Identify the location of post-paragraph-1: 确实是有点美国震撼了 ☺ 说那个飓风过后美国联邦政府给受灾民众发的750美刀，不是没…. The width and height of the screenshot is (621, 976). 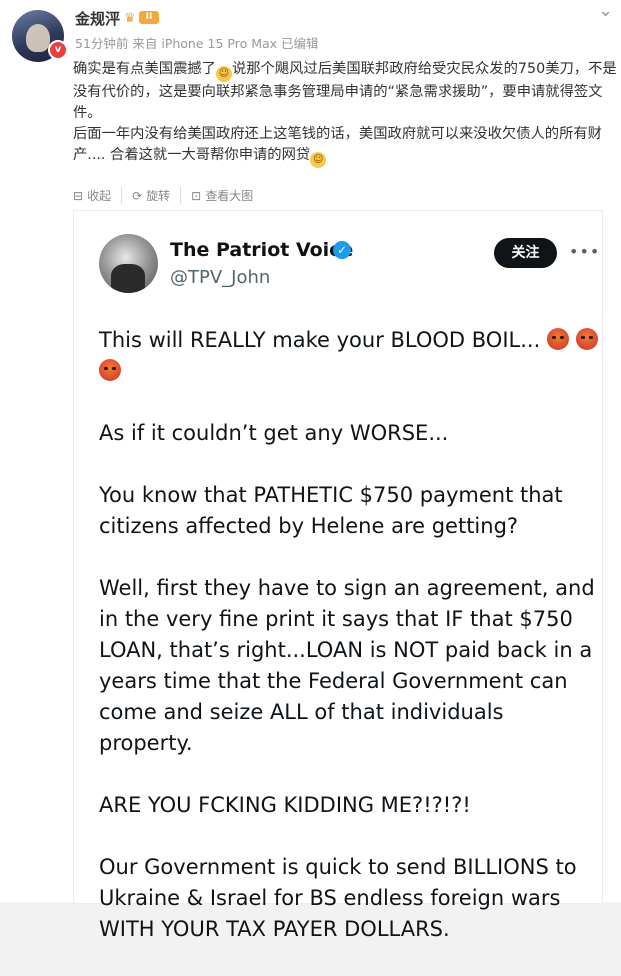
(345, 91).